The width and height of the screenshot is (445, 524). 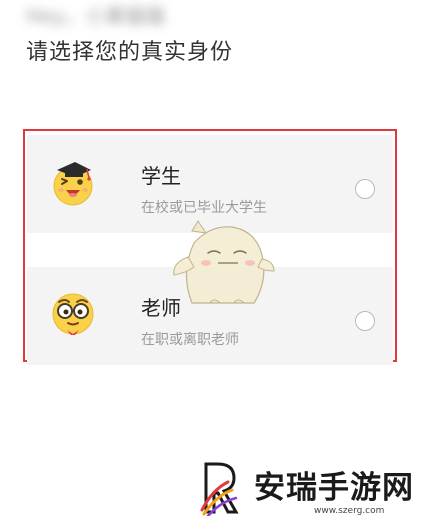 What do you see at coordinates (73, 314) in the screenshot?
I see `teacher-glasses-emoji-icon` at bounding box center [73, 314].